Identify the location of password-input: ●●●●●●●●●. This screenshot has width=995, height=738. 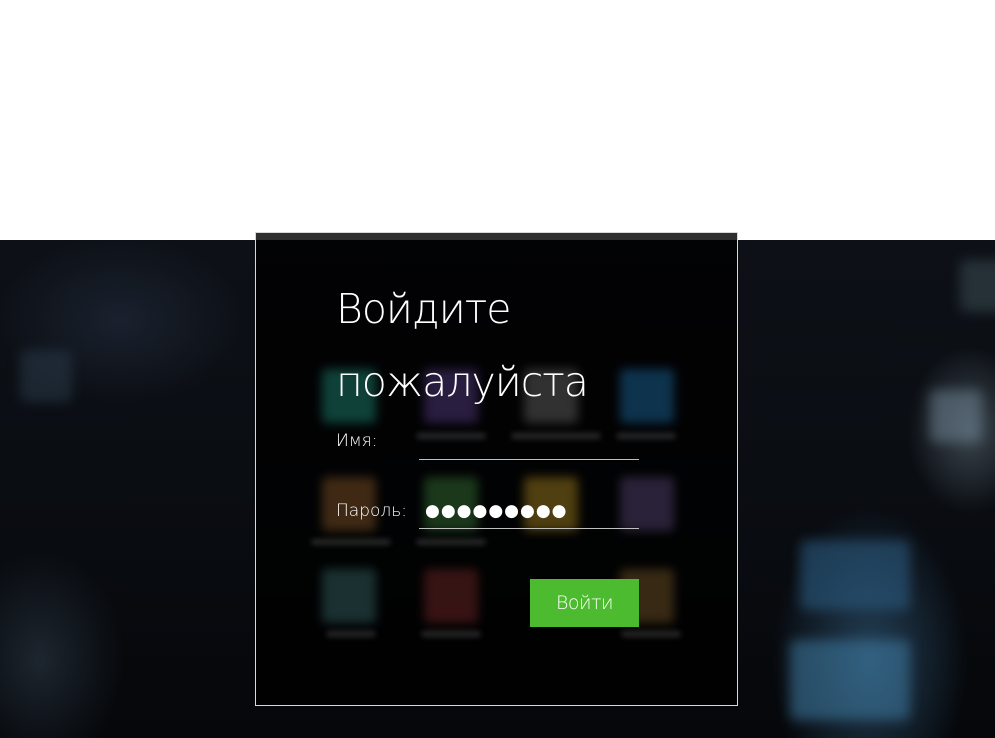
(529, 512).